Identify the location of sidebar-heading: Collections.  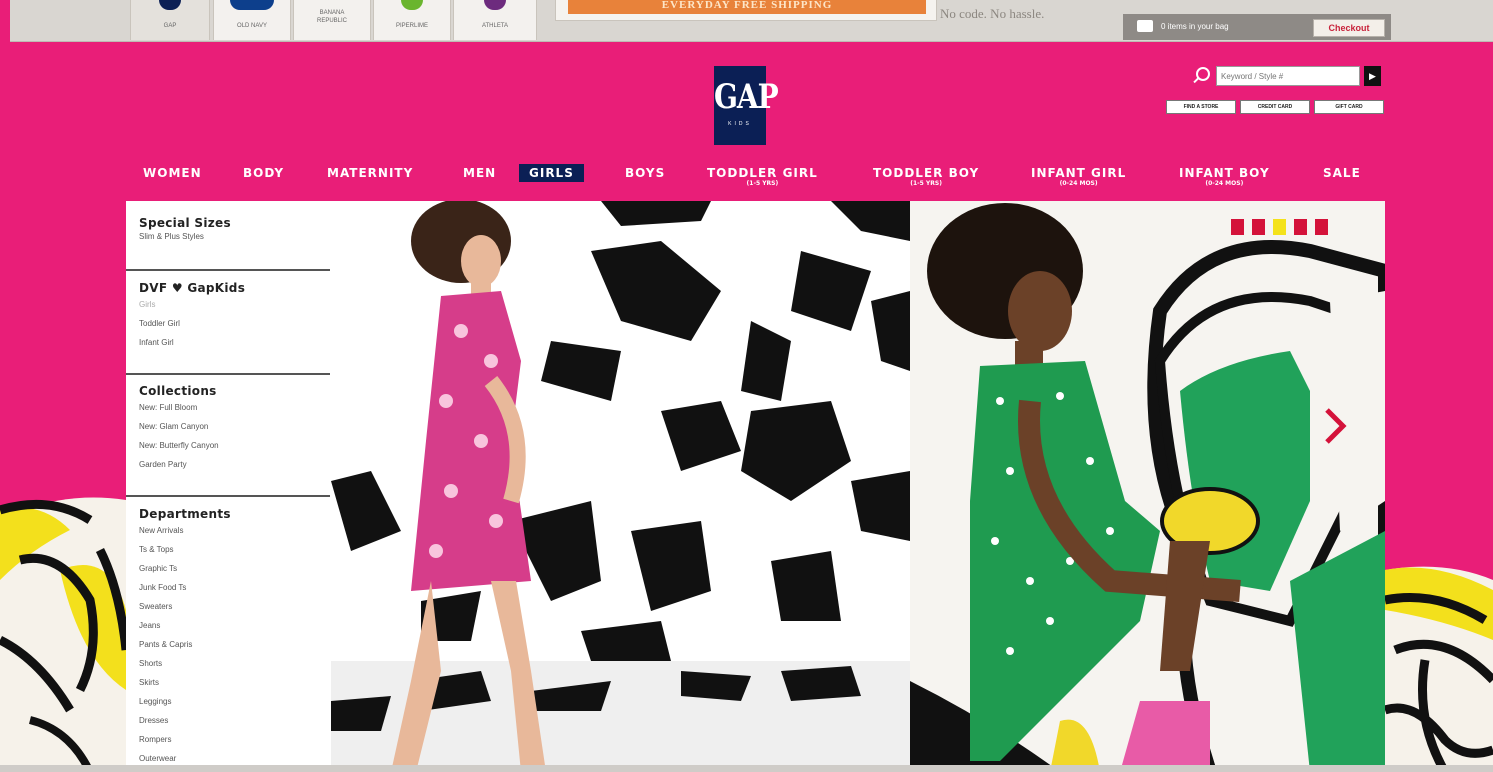
(178, 391).